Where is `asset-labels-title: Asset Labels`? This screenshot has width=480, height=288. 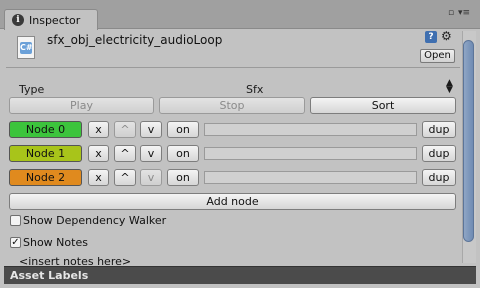
asset-labels-title: Asset Labels is located at coordinates (49, 275).